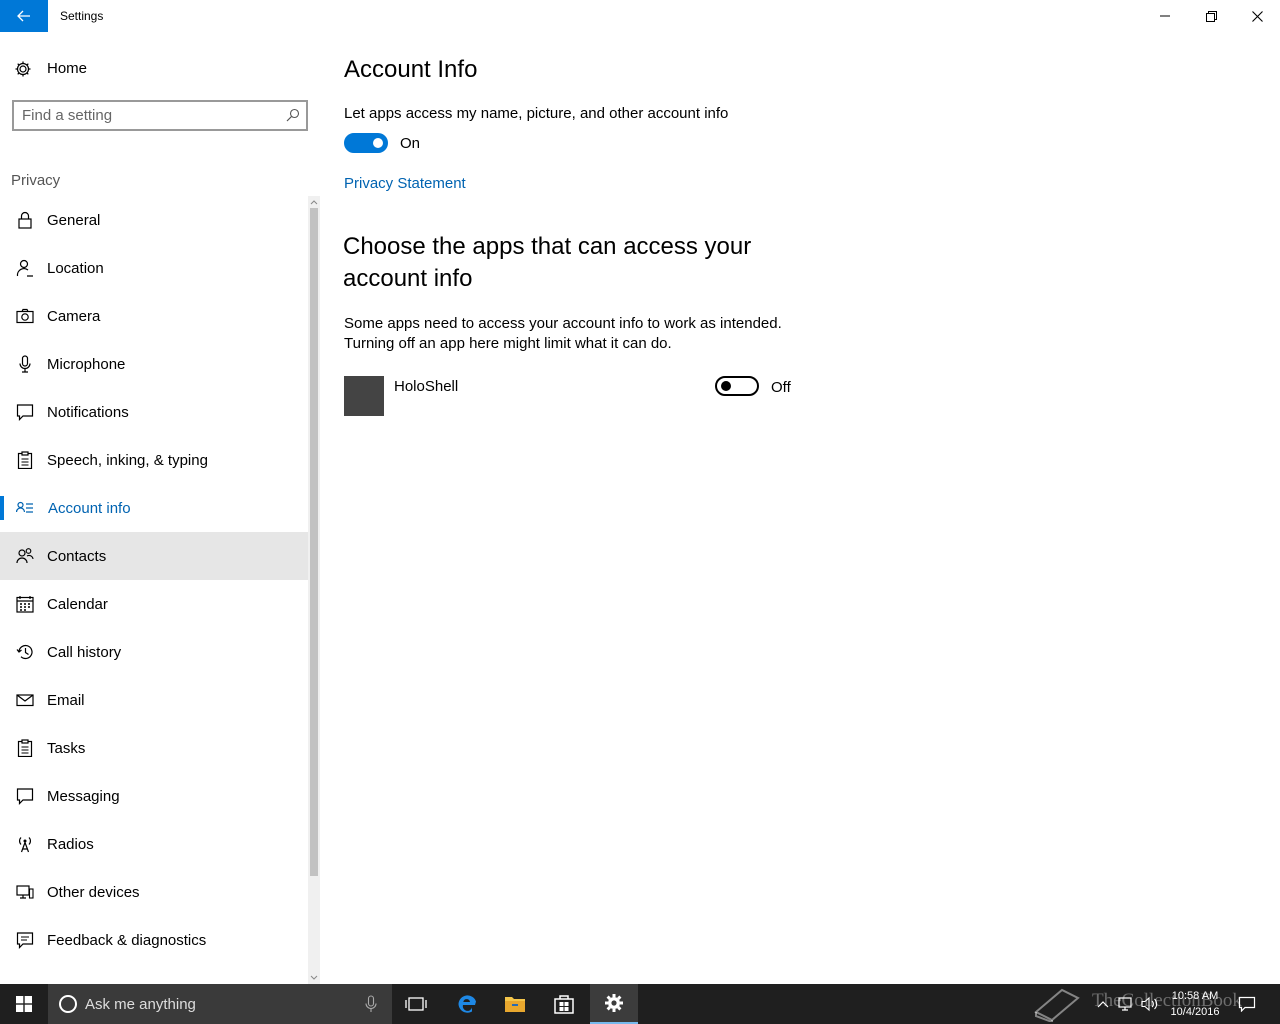 The height and width of the screenshot is (1024, 1280). I want to click on sidebar-scrollbar, so click(314, 590).